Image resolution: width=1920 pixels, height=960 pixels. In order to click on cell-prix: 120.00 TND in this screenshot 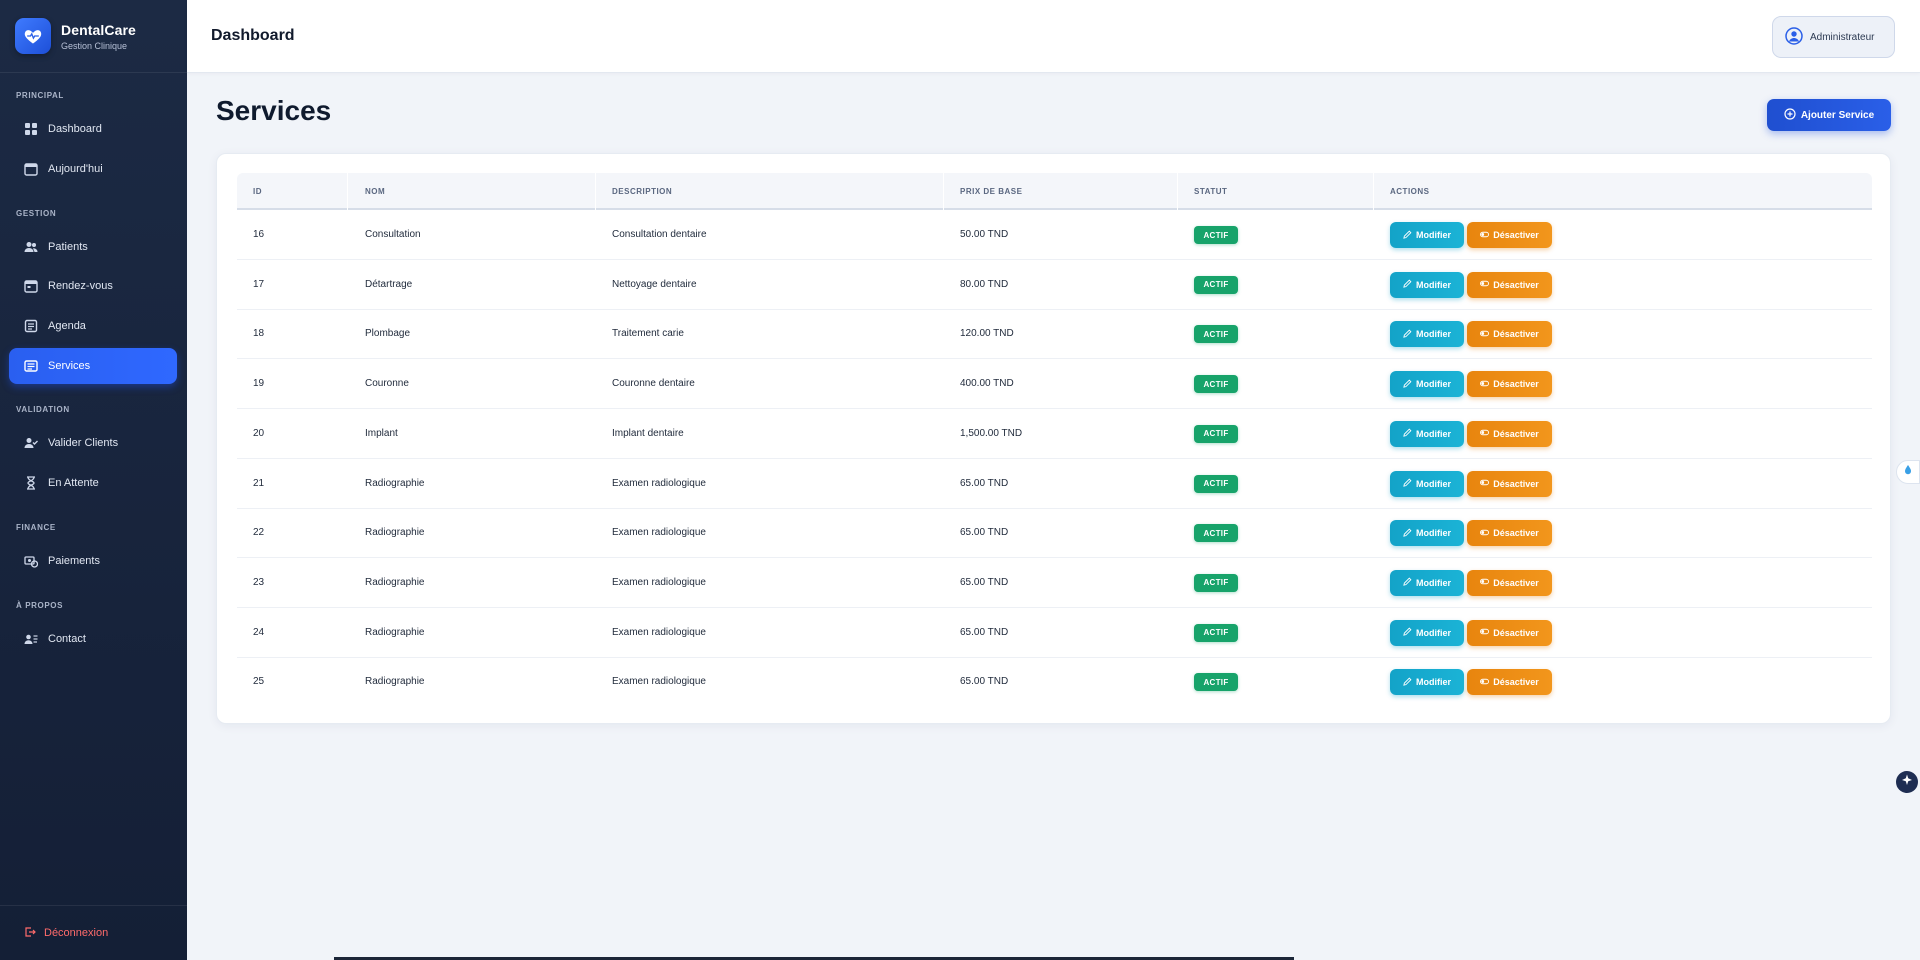, I will do `click(987, 334)`.